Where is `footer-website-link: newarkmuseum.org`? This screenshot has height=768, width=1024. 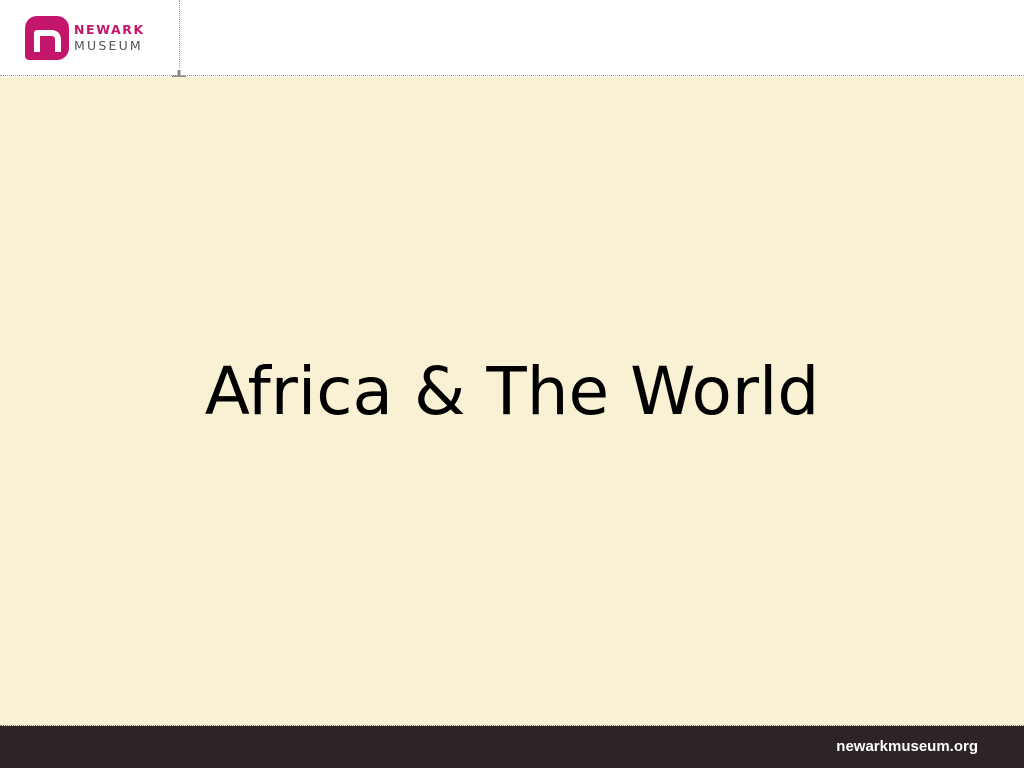 footer-website-link: newarkmuseum.org is located at coordinates (907, 746).